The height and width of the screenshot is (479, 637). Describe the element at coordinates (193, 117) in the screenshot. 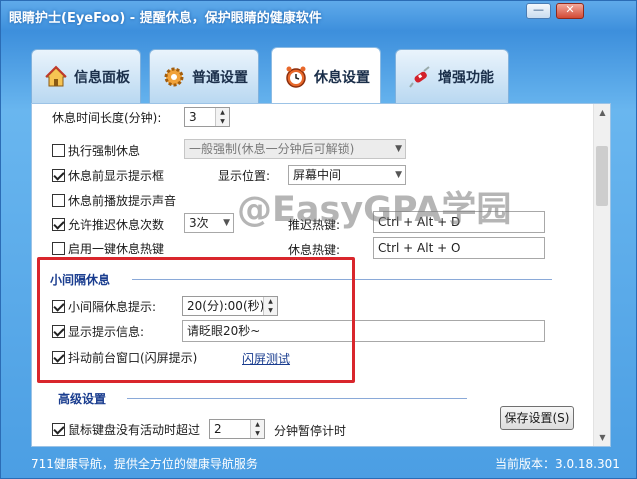

I see `rest-duration-value: 3` at that location.